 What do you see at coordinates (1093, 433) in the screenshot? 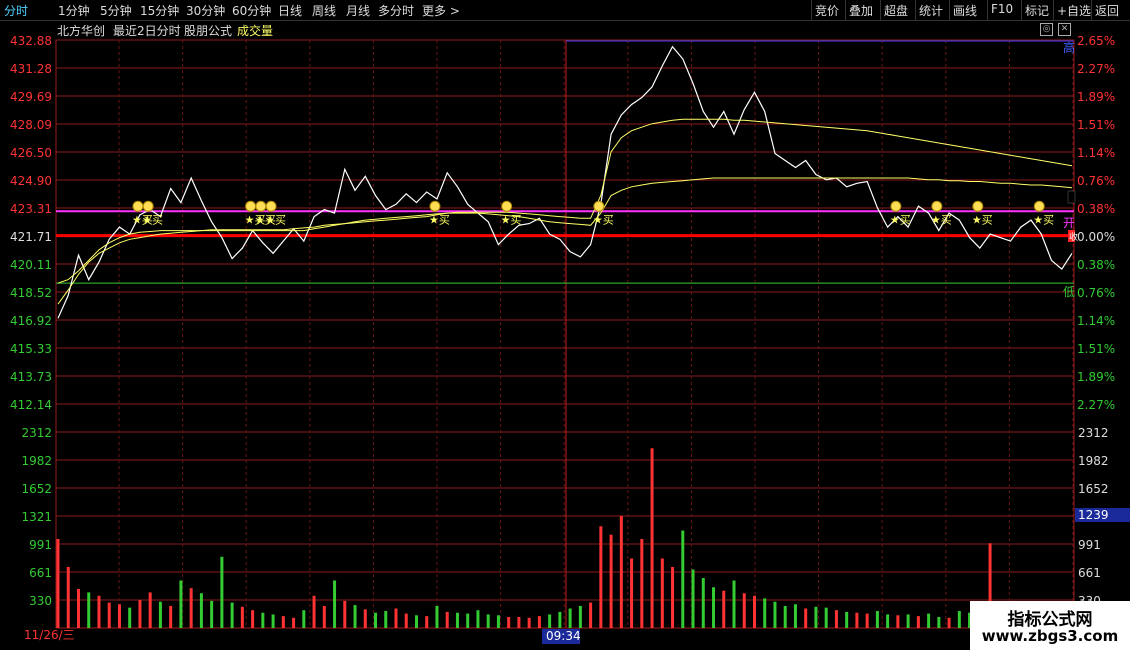
I see `volume-tick-label-right: 2312` at bounding box center [1093, 433].